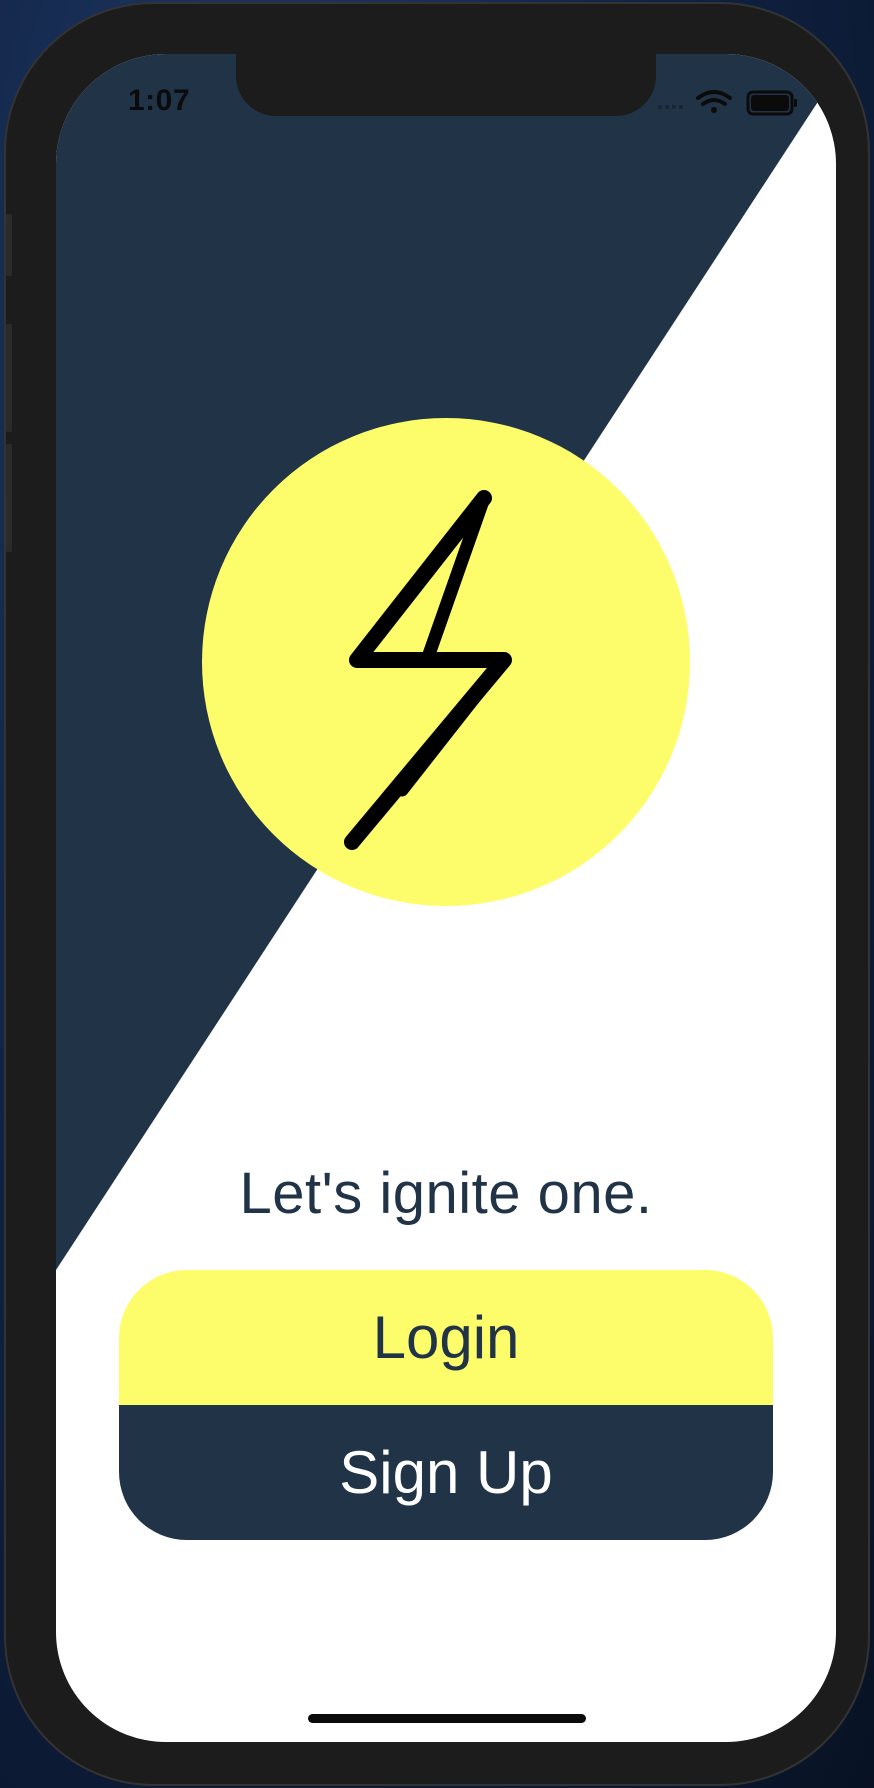 This screenshot has height=1788, width=874. Describe the element at coordinates (714, 101) in the screenshot. I see `wifi-icon` at that location.